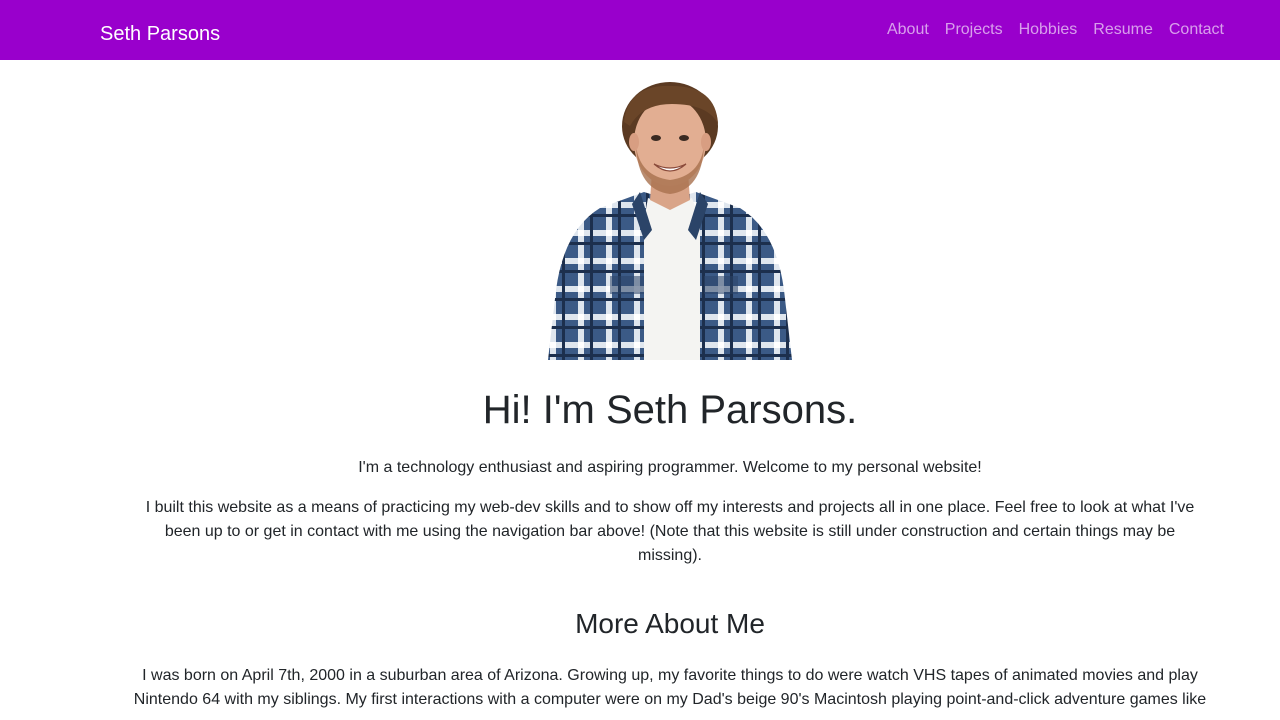 This screenshot has width=1280, height=720. I want to click on nav-link-contact: Contact, so click(1196, 30).